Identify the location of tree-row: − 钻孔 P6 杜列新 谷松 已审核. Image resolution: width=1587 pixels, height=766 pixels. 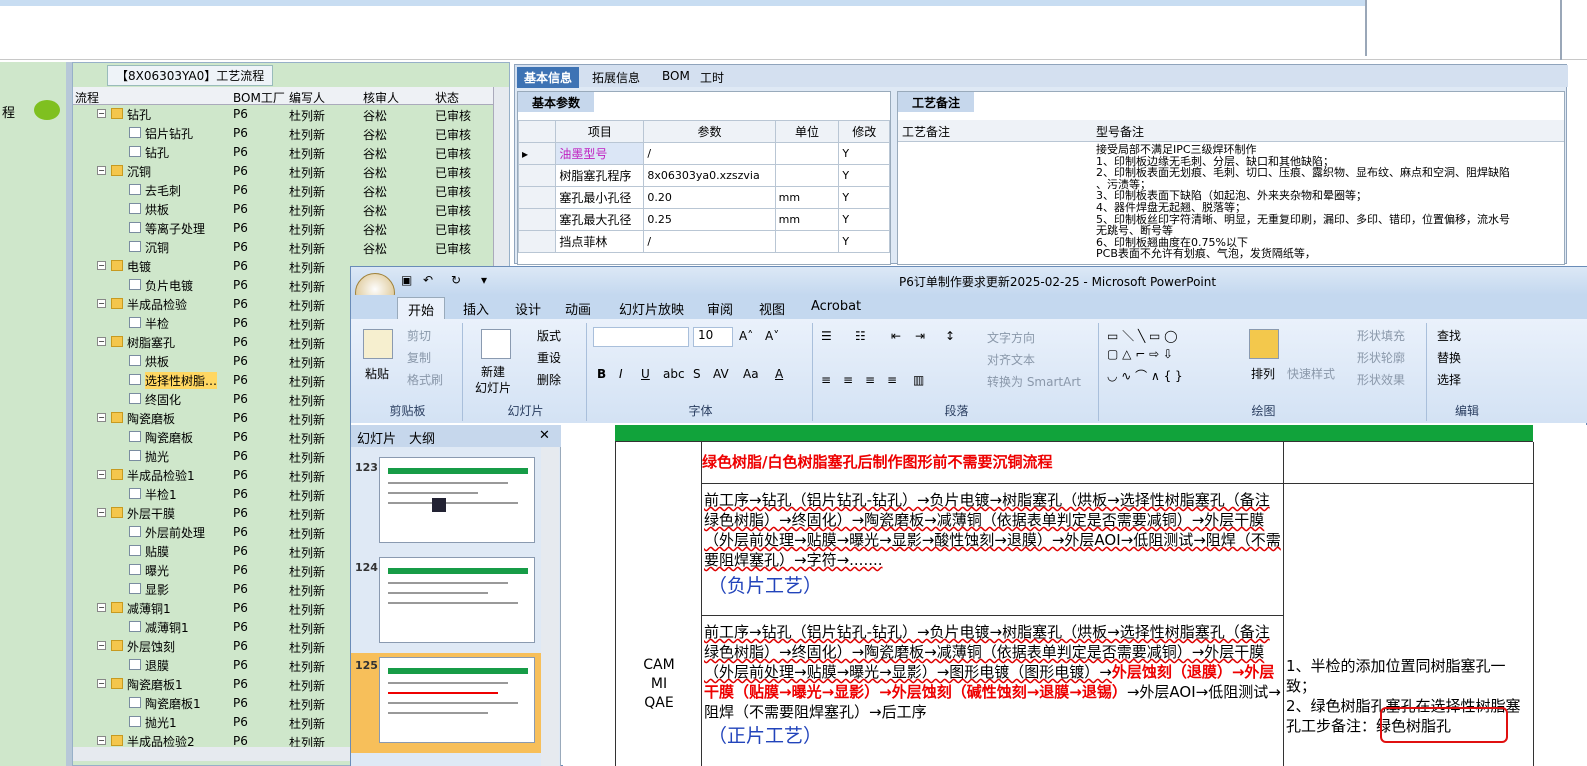
(283, 115).